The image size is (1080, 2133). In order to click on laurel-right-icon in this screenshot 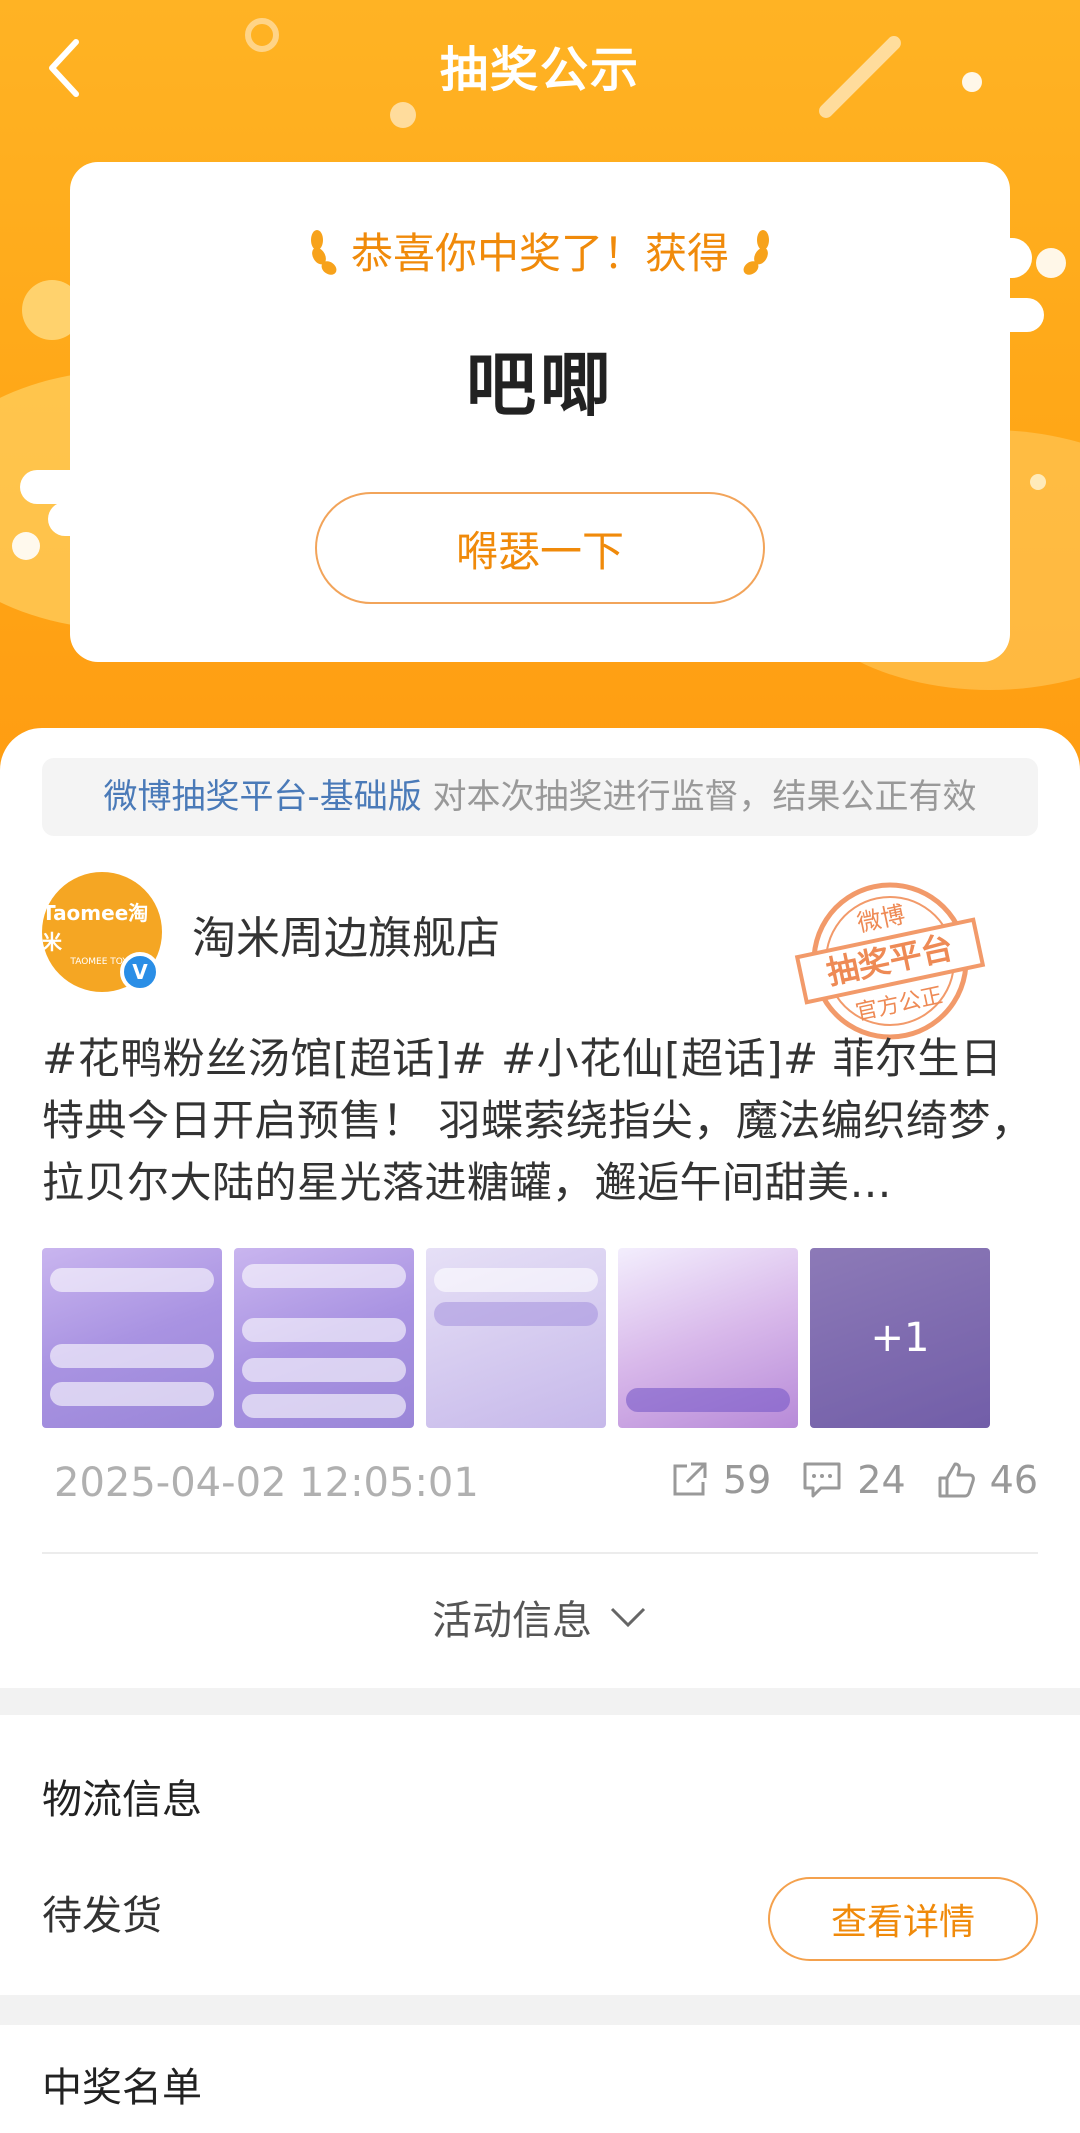, I will do `click(756, 252)`.